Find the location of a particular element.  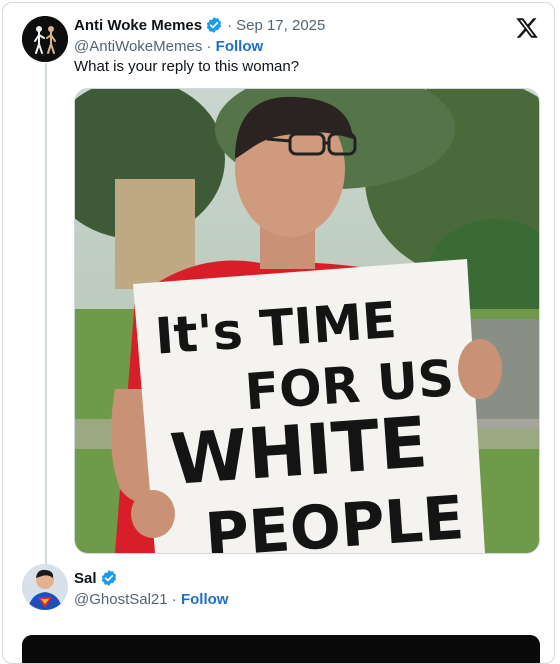

reply-author-row: Sal is located at coordinates (96, 578).